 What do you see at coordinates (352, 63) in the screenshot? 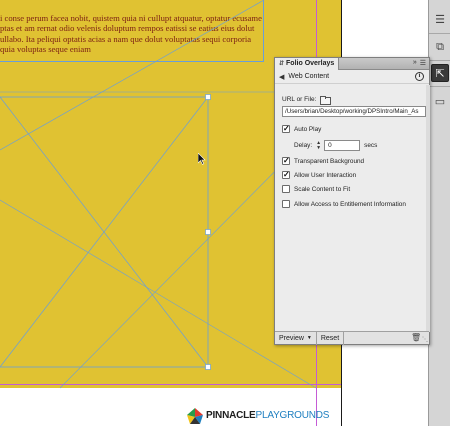
I see `panel-tabbar: ⇵ Folio Overlays » ☰` at bounding box center [352, 63].